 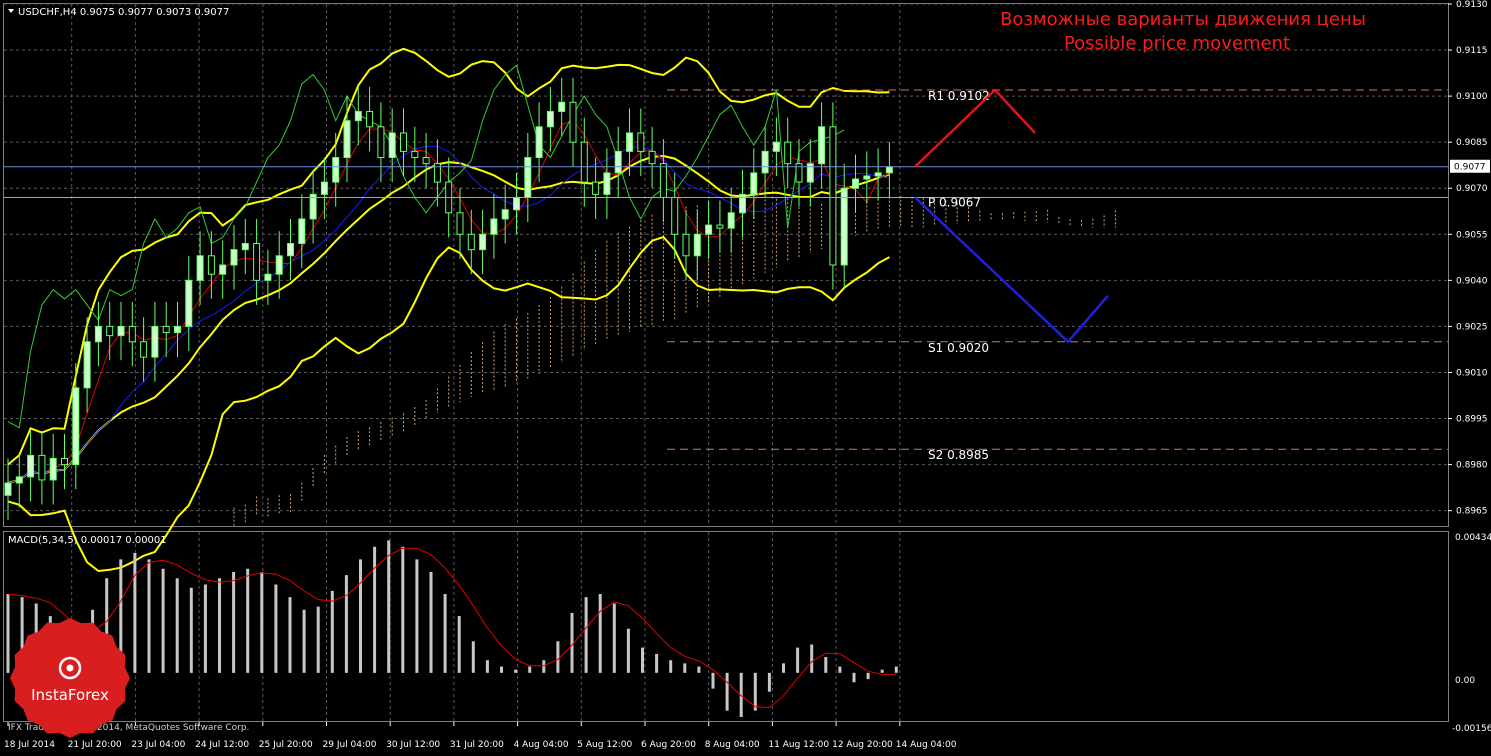 I want to click on symbol-header: USDCHF,H4 0.9075 0.9077 0.9073 0.9077, so click(x=118, y=12).